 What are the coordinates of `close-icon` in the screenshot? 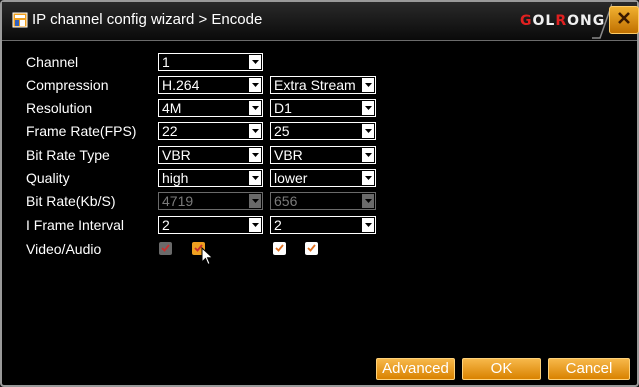 It's located at (624, 18).